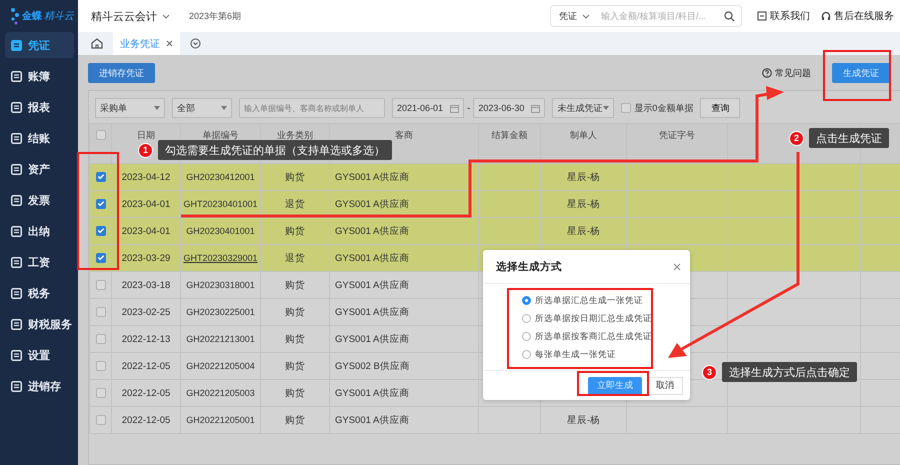  Describe the element at coordinates (312, 108) in the screenshot. I see `document-search-field: 输入单据编号、客商名称或制单人` at that location.